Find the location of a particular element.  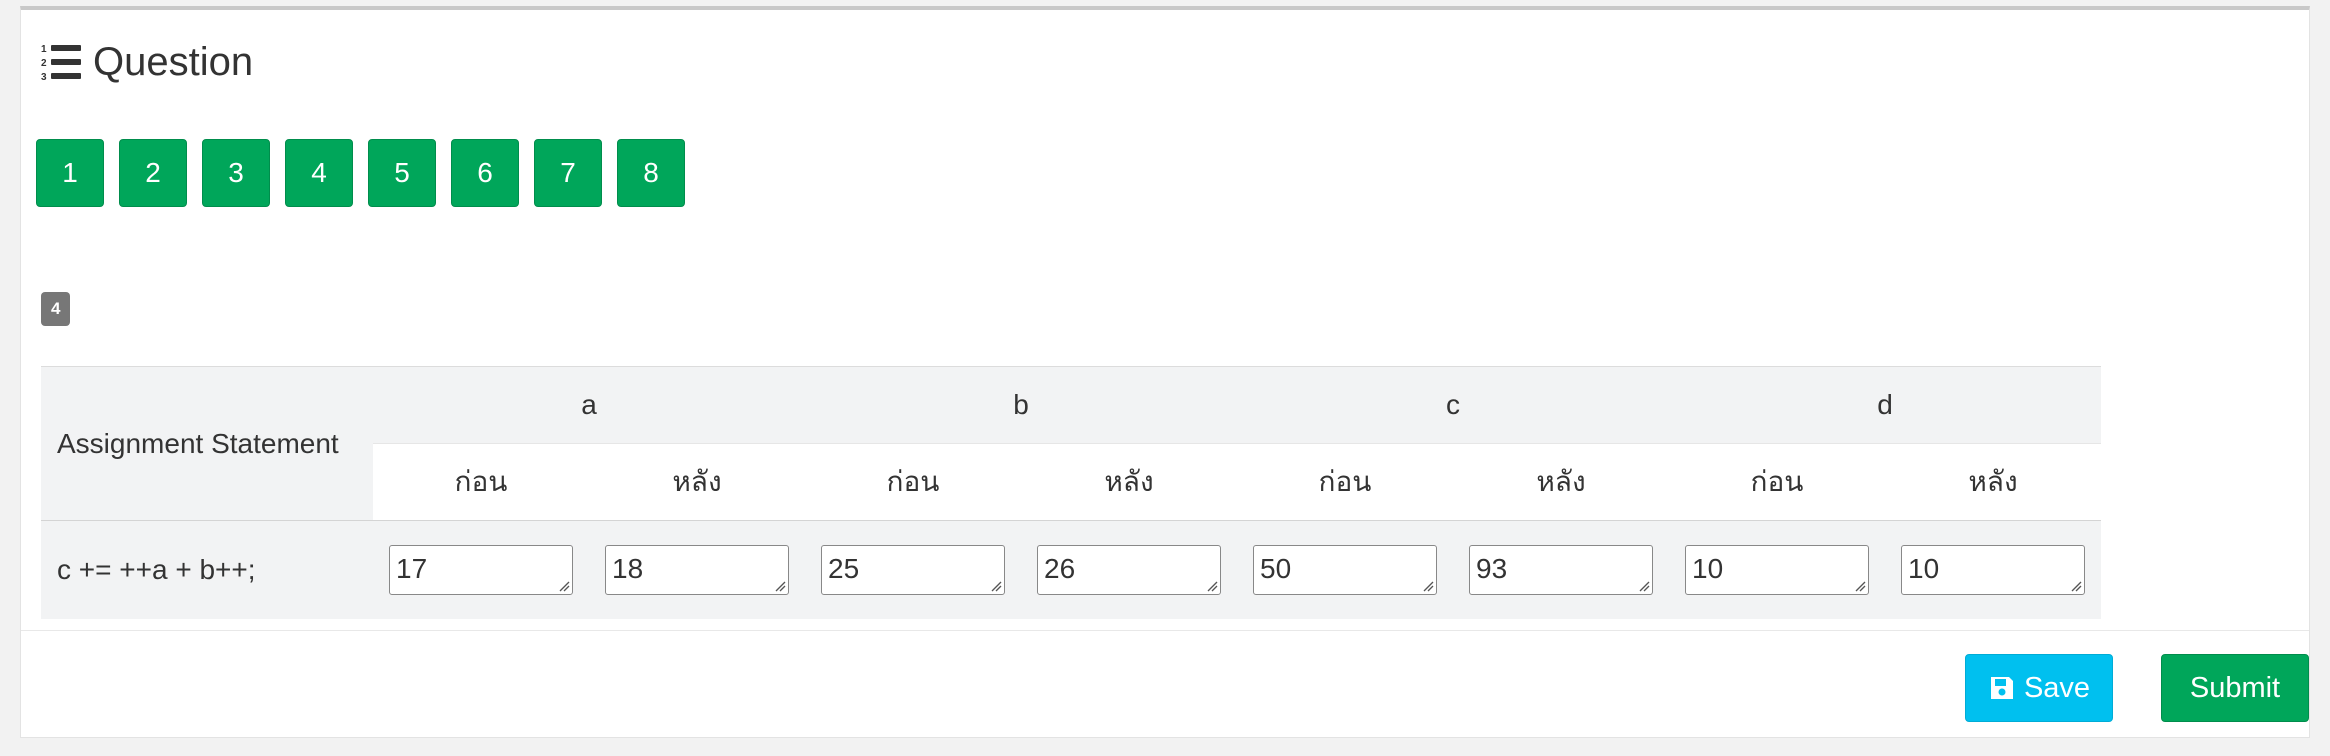

question-button-1: 1 is located at coordinates (70, 173).